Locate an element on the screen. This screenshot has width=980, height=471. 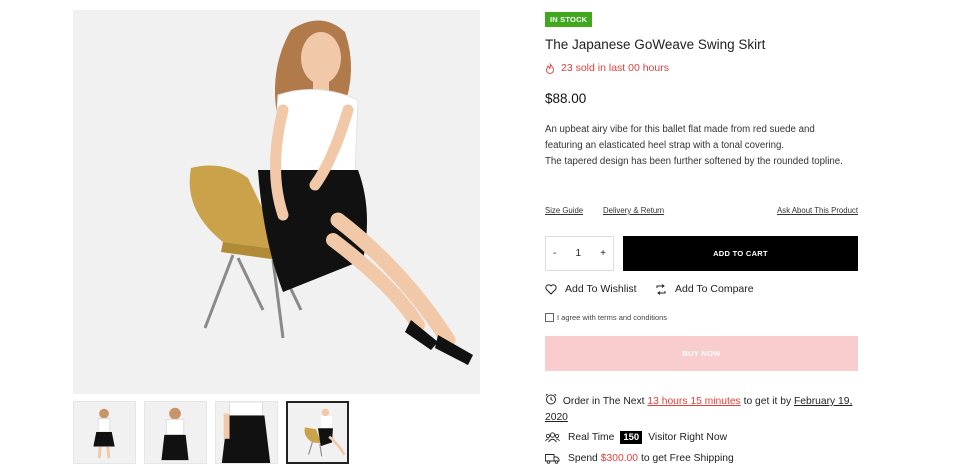
add-to-cart-button: ADD TO CART is located at coordinates (740, 253).